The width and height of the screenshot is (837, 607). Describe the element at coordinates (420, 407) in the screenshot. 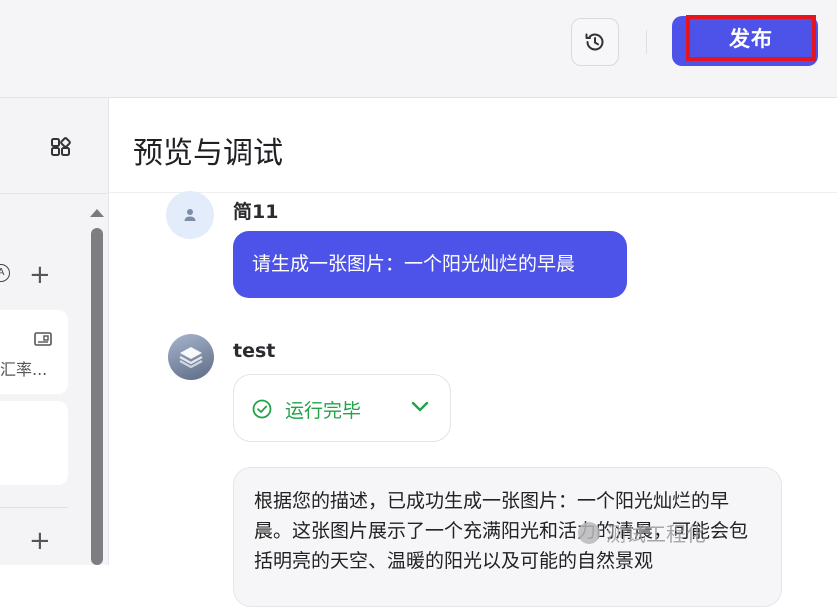

I see `chevron-down-icon` at that location.